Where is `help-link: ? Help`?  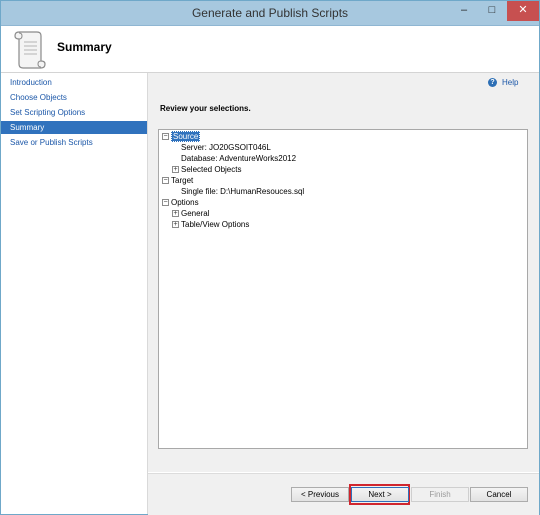
help-link: ? Help is located at coordinates (503, 83).